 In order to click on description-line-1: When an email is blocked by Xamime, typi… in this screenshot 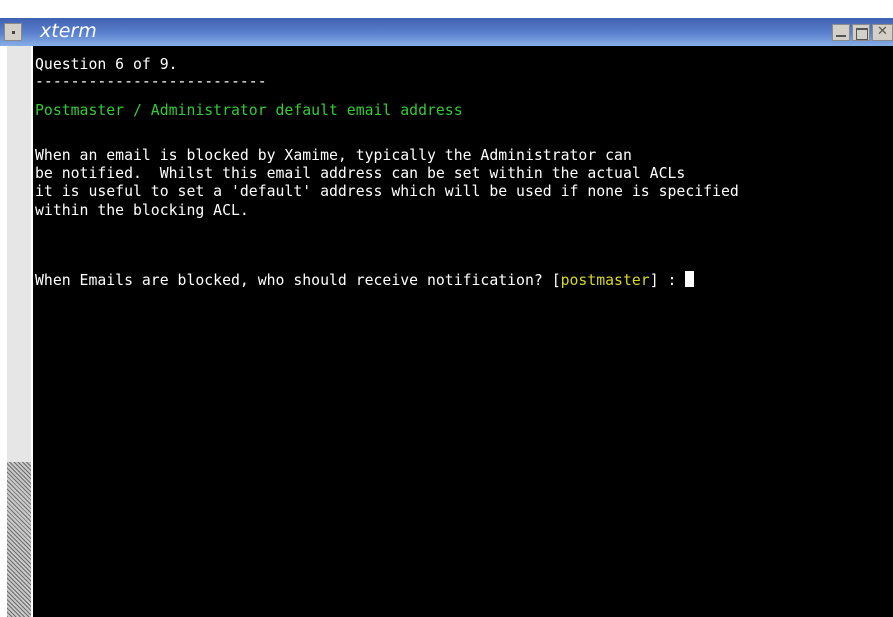, I will do `click(333, 155)`.